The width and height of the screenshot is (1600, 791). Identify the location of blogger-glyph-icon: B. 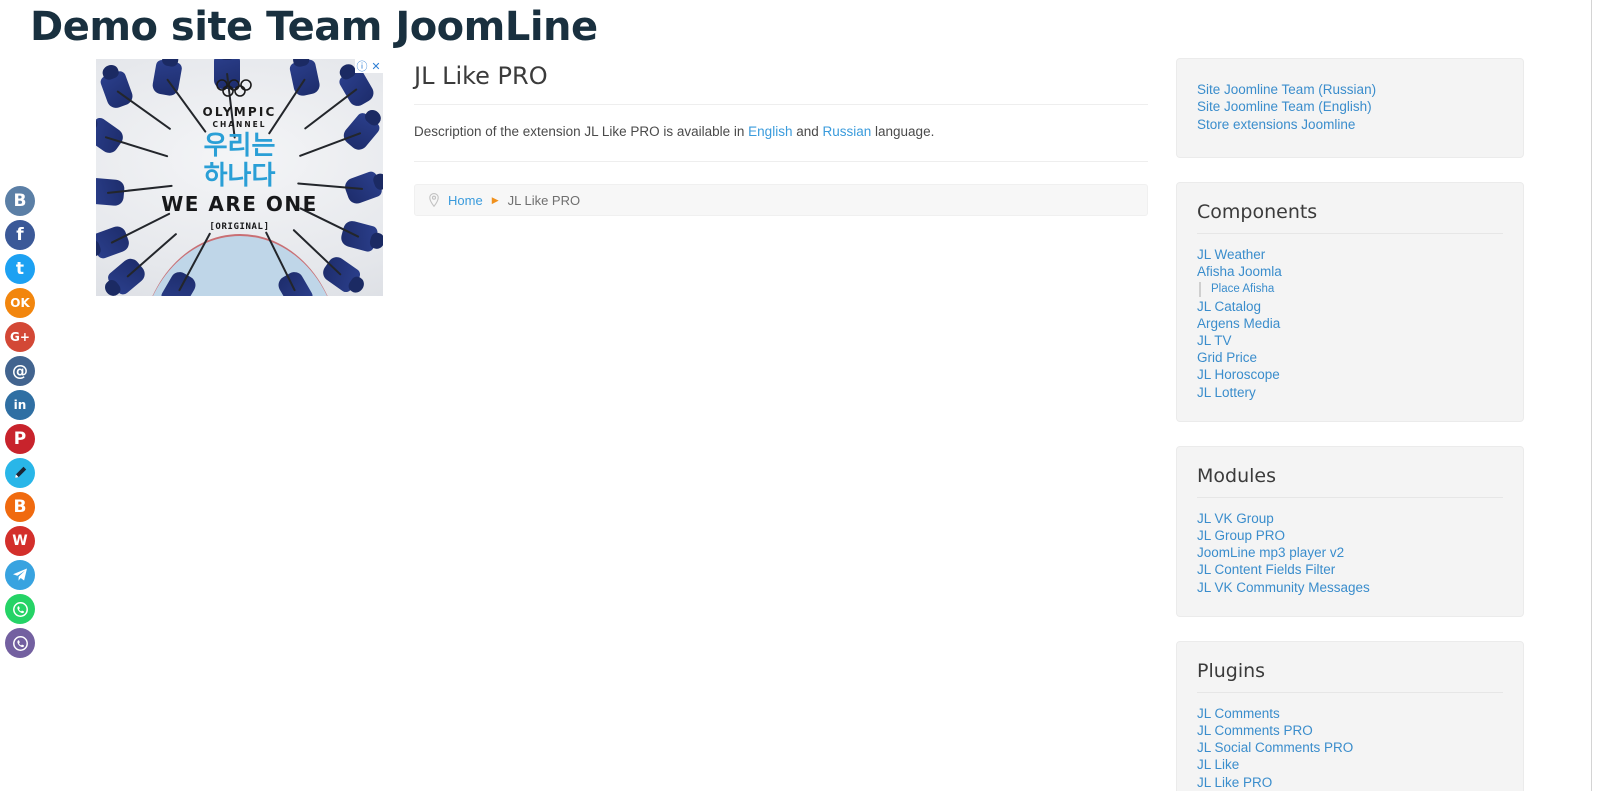
(20, 506).